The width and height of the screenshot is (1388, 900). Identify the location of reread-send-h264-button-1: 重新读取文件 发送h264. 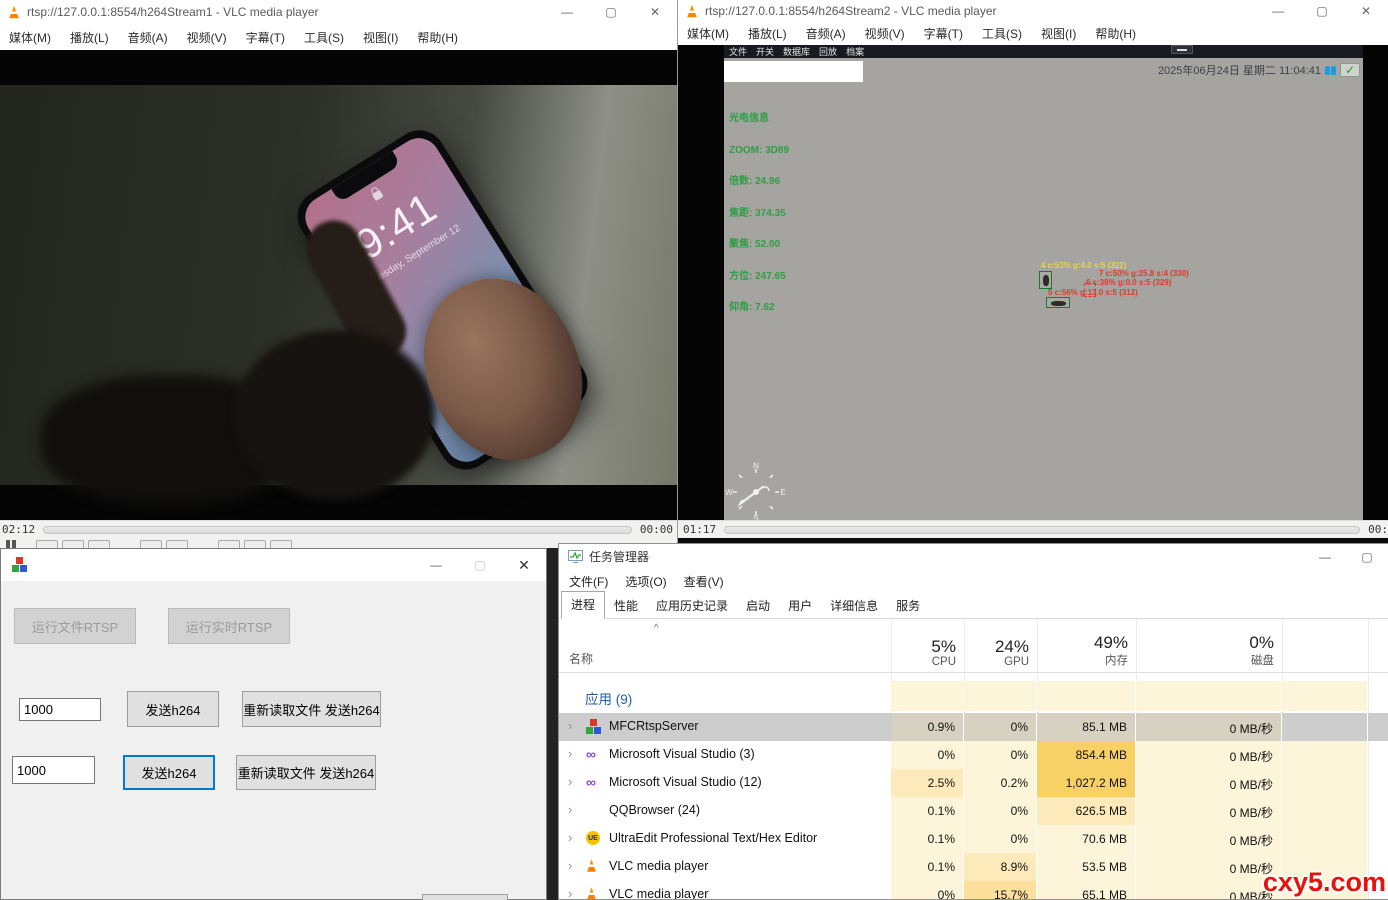
(311, 709).